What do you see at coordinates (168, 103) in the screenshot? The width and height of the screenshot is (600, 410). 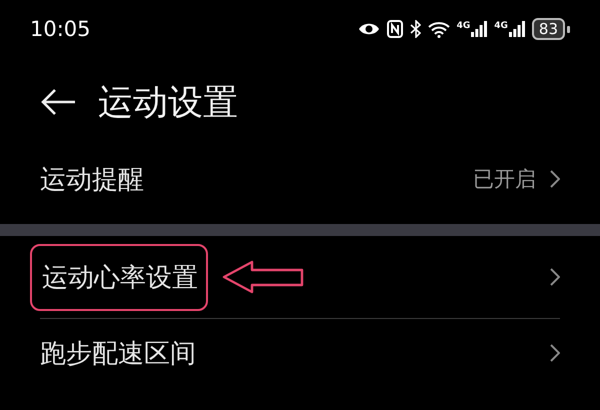 I see `page-title: 运动设置` at bounding box center [168, 103].